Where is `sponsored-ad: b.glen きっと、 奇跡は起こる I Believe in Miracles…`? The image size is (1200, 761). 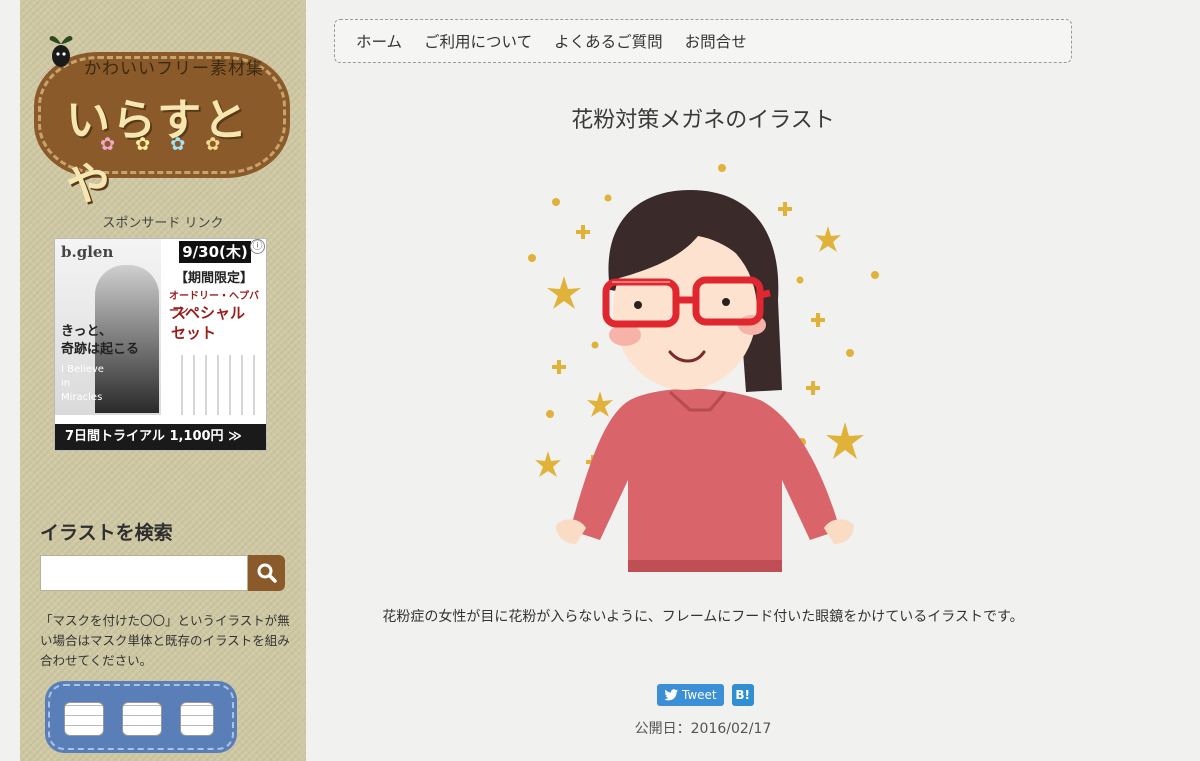
sponsored-ad: b.glen きっと、 奇跡は起こる I Believe in Miracles… is located at coordinates (160, 344).